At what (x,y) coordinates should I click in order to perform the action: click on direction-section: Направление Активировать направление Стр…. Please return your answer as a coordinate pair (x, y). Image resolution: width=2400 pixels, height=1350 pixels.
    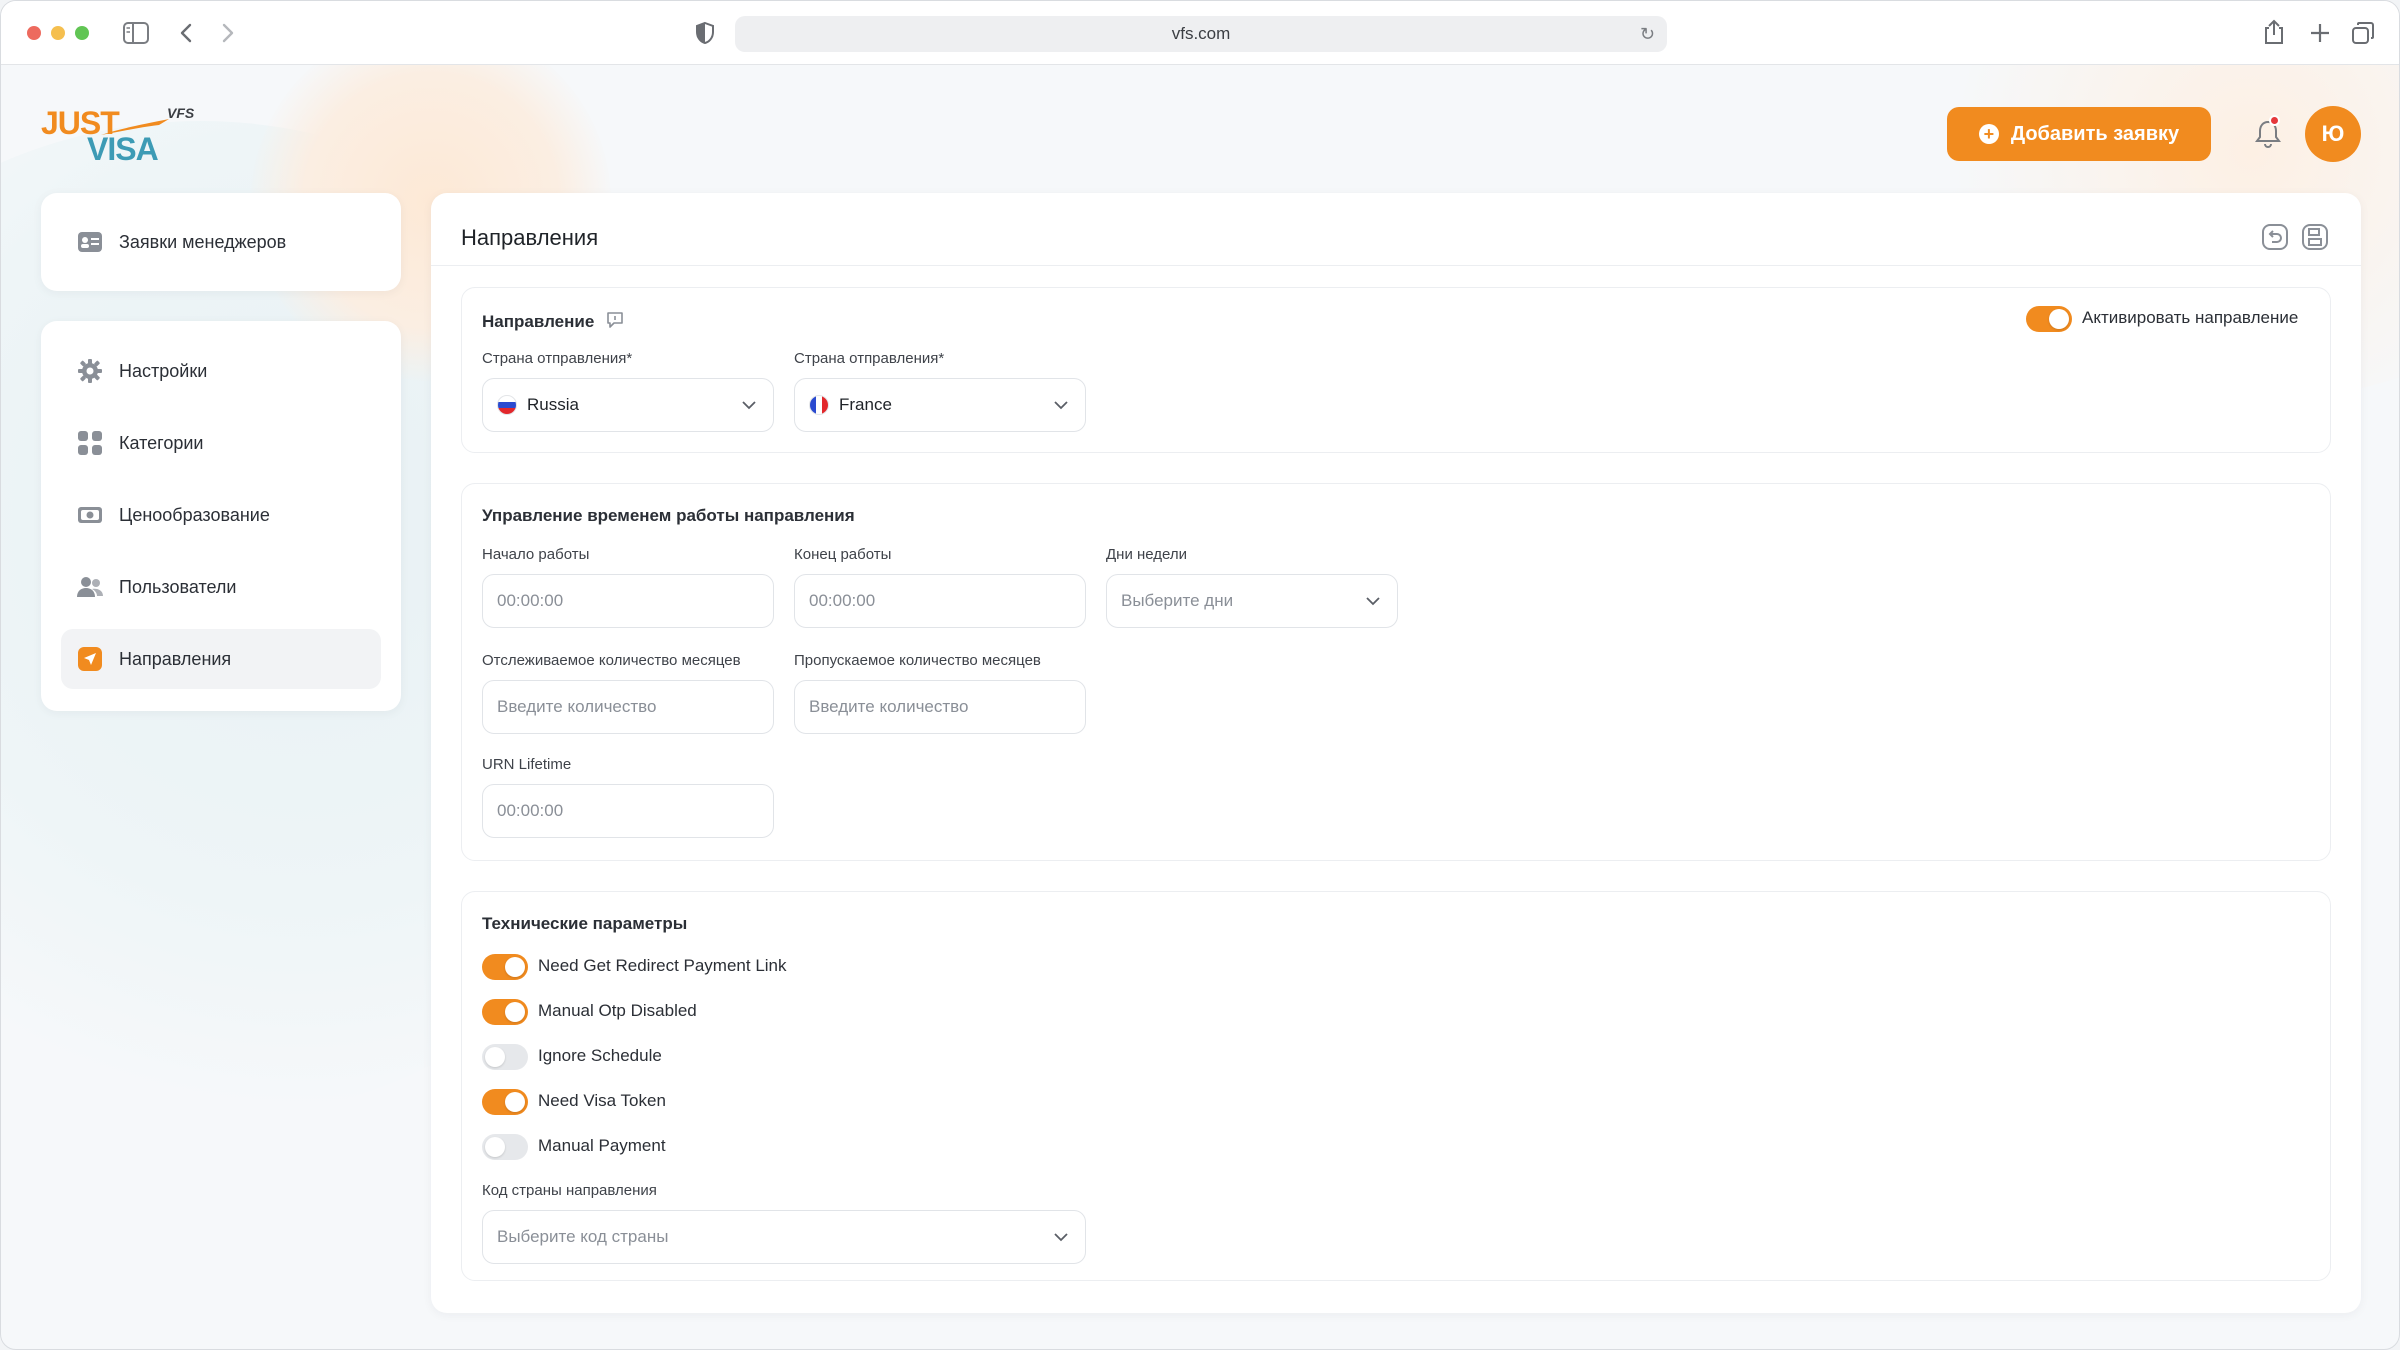
    Looking at the image, I should click on (1396, 370).